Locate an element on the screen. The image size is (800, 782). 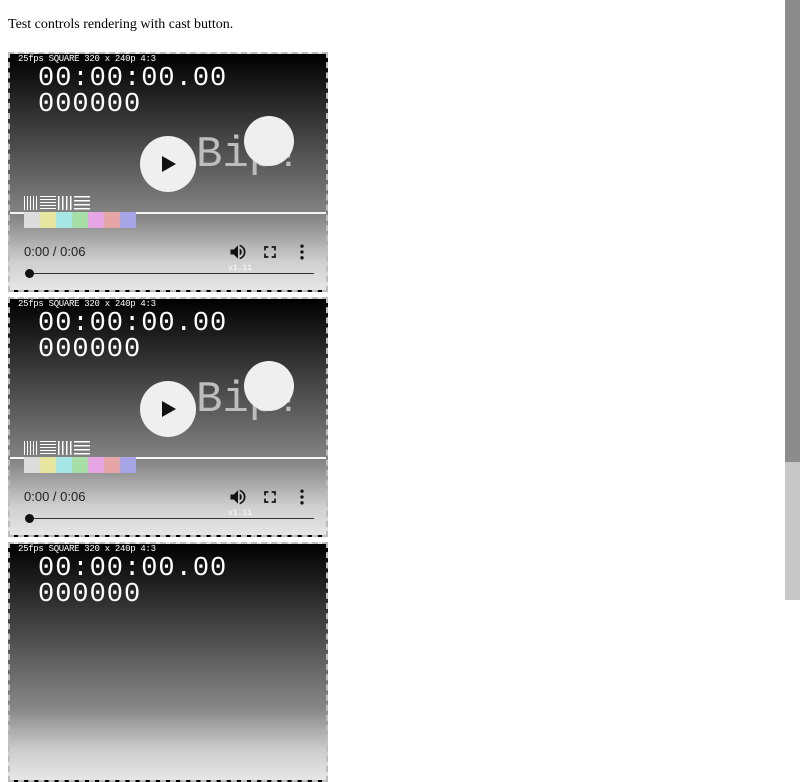
vertical-scrollbar is located at coordinates (792, 300).